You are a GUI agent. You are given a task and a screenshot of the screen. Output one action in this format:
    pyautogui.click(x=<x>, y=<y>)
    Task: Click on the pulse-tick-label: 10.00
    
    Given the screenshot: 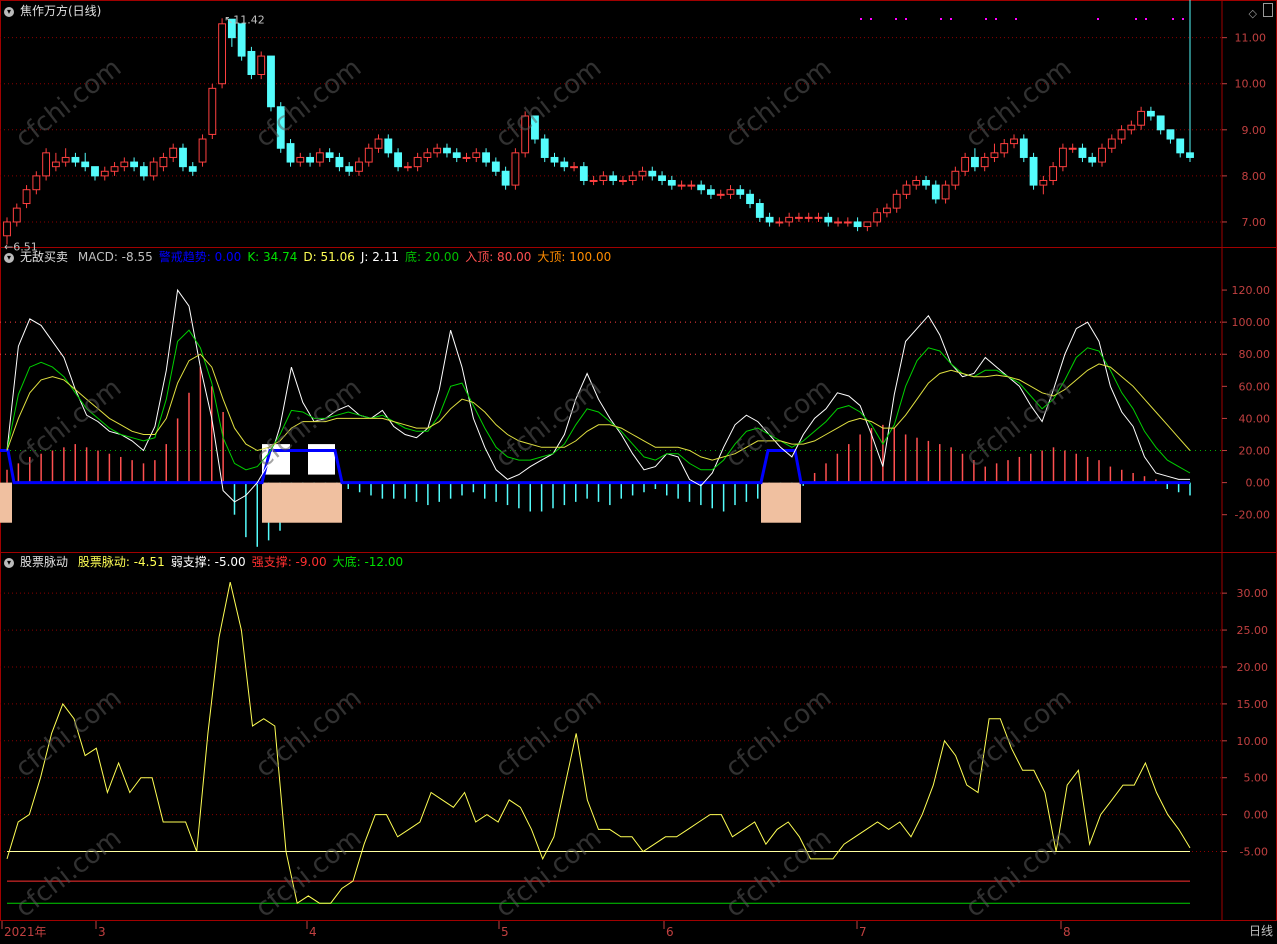 What is the action you would take?
    pyautogui.click(x=1253, y=741)
    